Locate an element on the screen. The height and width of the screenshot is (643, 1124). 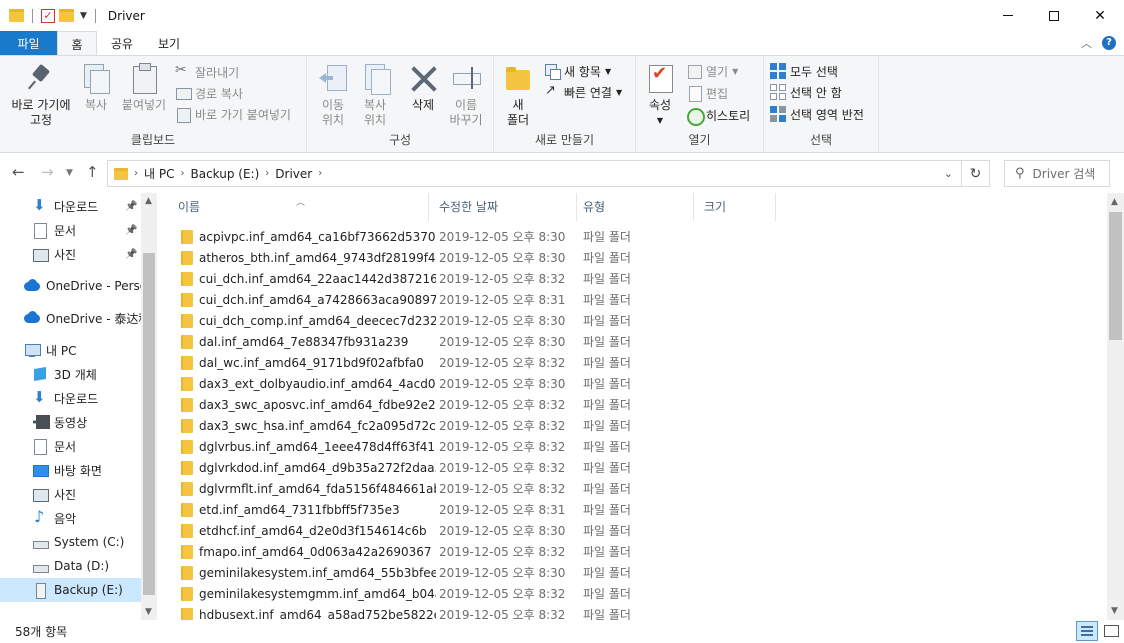
tab-view: 보기 is located at coordinates (169, 43).